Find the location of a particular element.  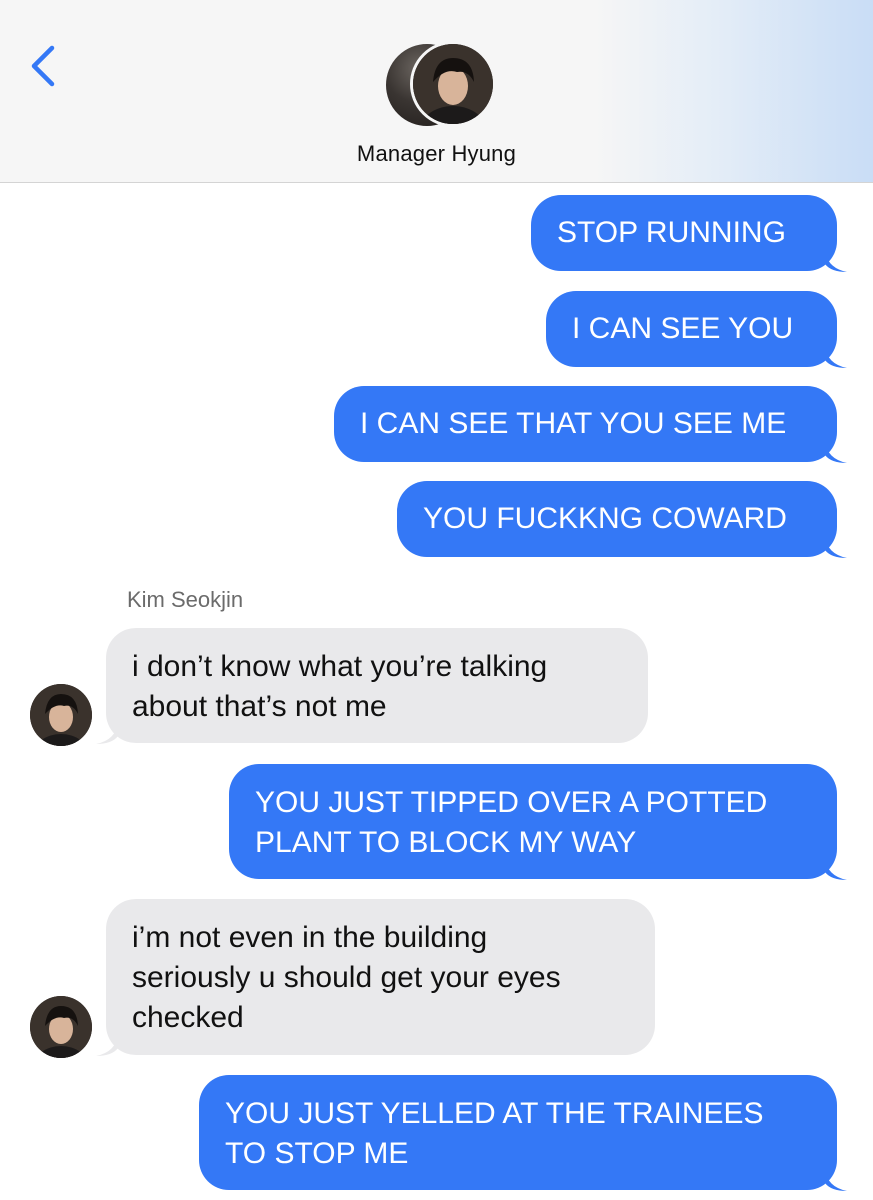

message-text: STOP RUNNING is located at coordinates (671, 232).